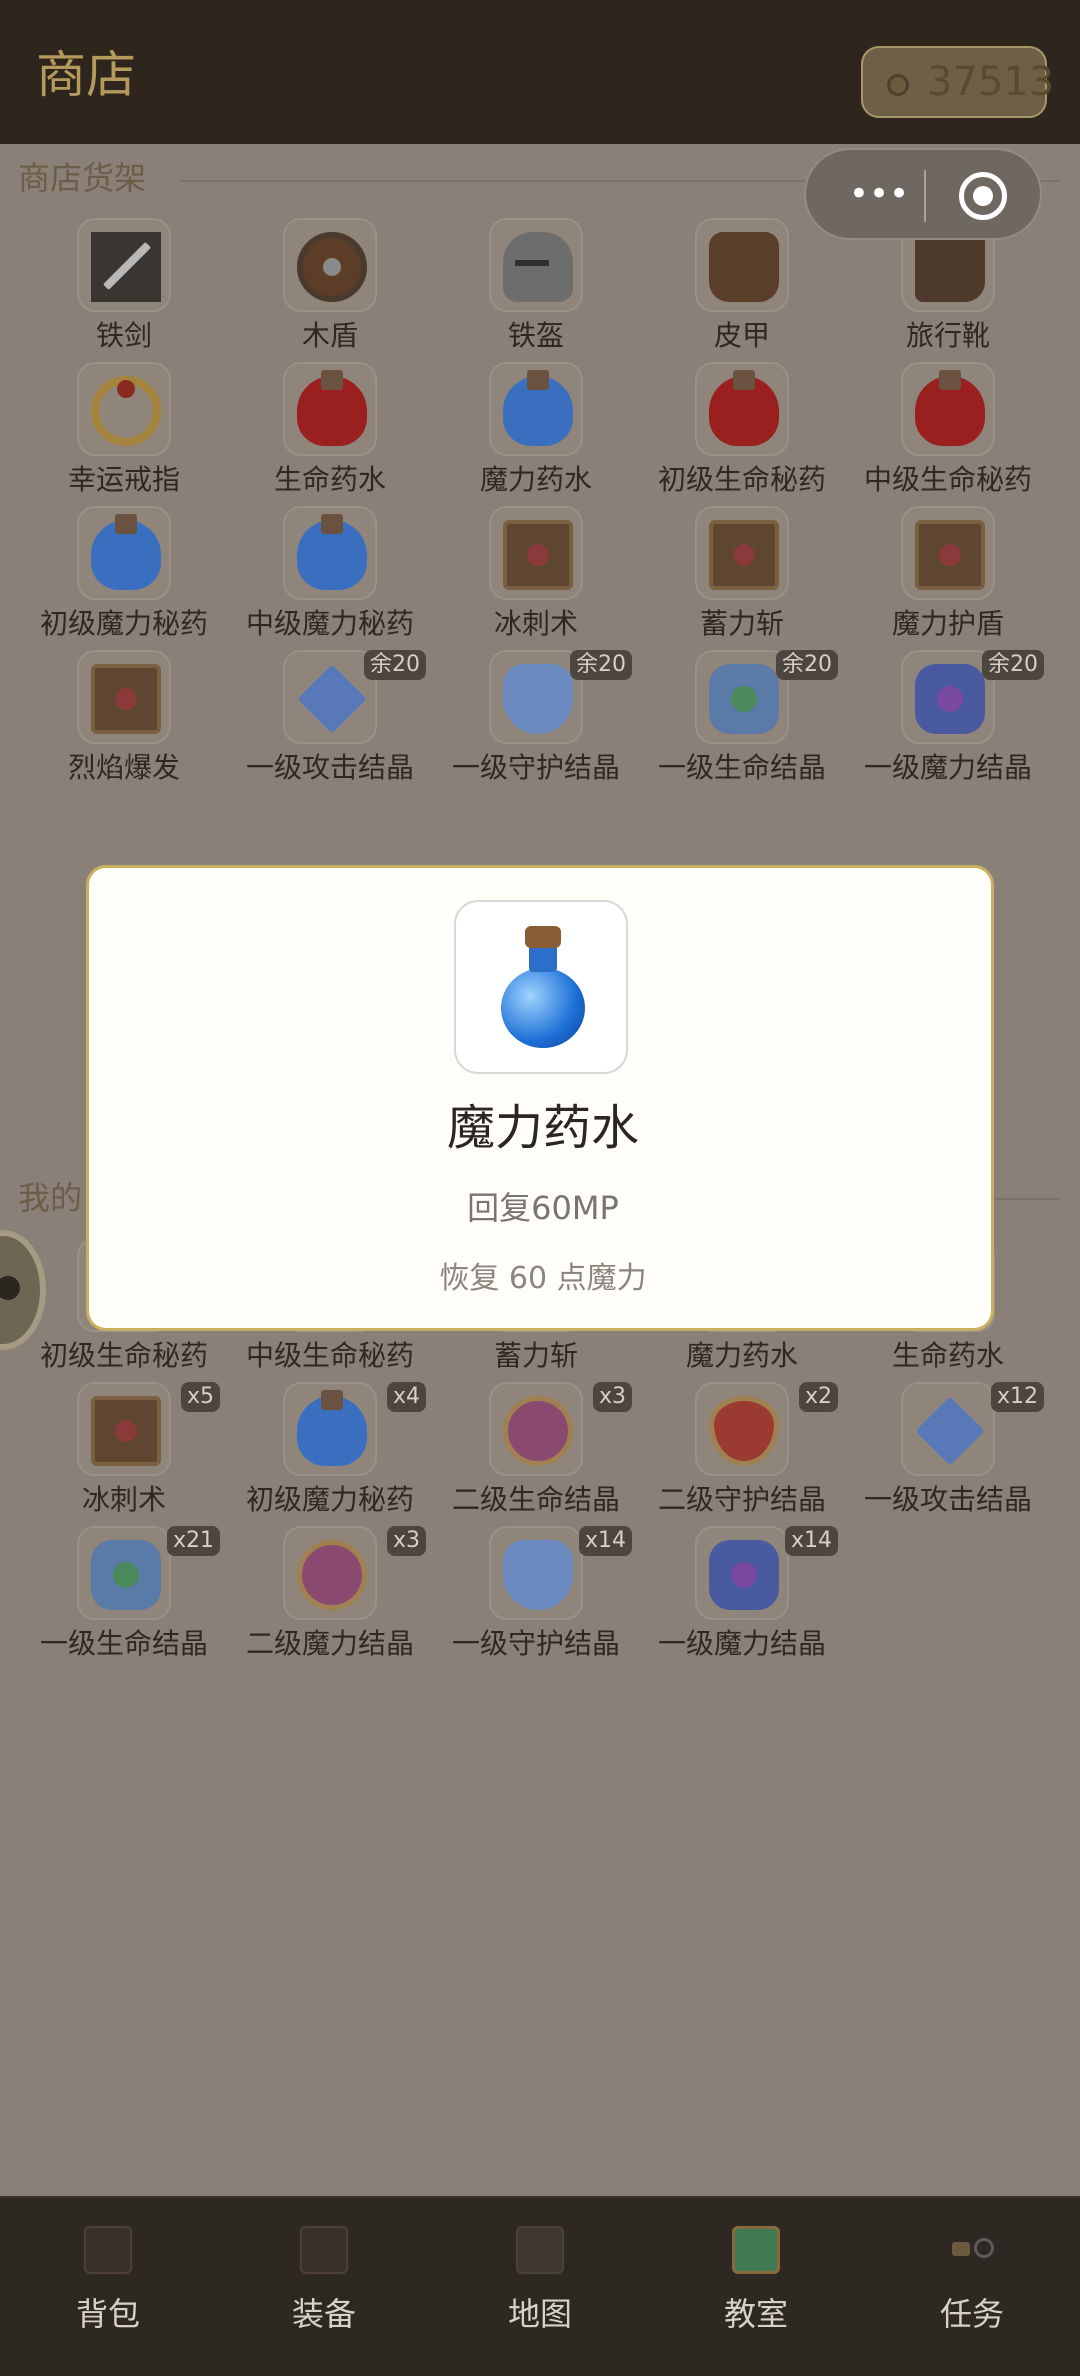 The width and height of the screenshot is (1080, 2376). Describe the element at coordinates (741, 767) in the screenshot. I see `item-label: 一级生命结晶` at that location.